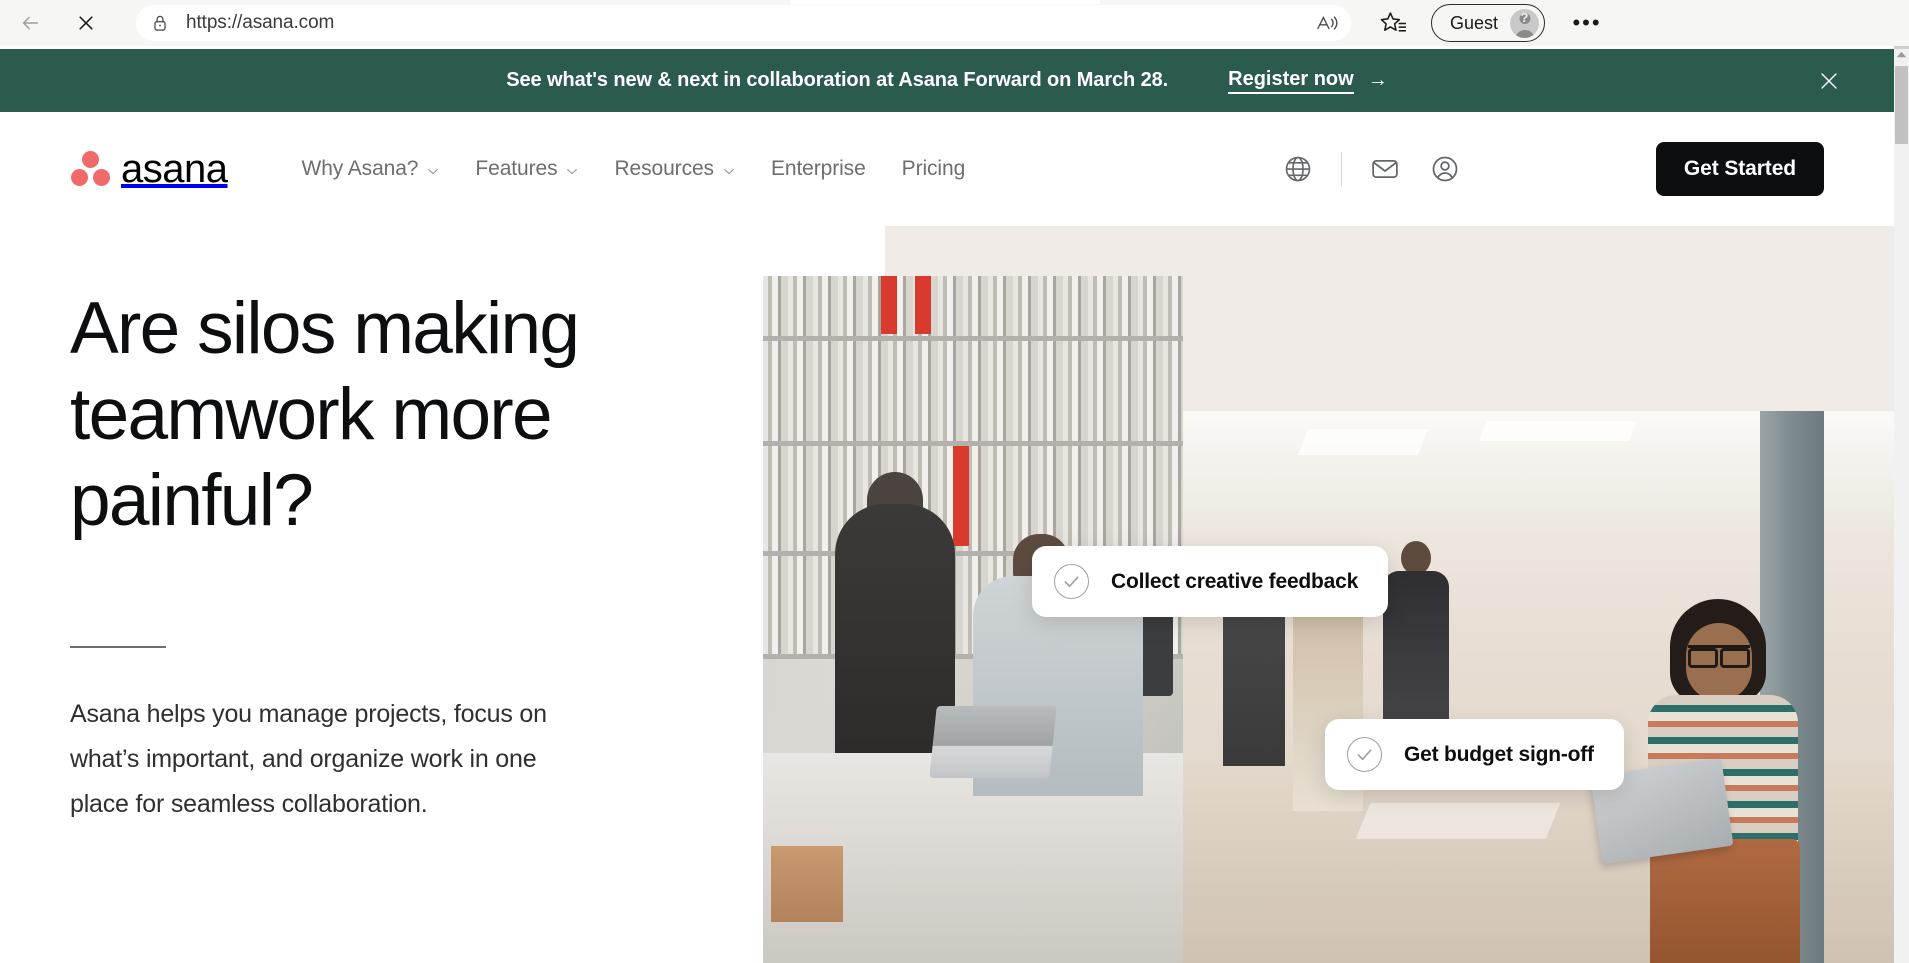 The height and width of the screenshot is (963, 1909). I want to click on user-account-icon, so click(1445, 169).